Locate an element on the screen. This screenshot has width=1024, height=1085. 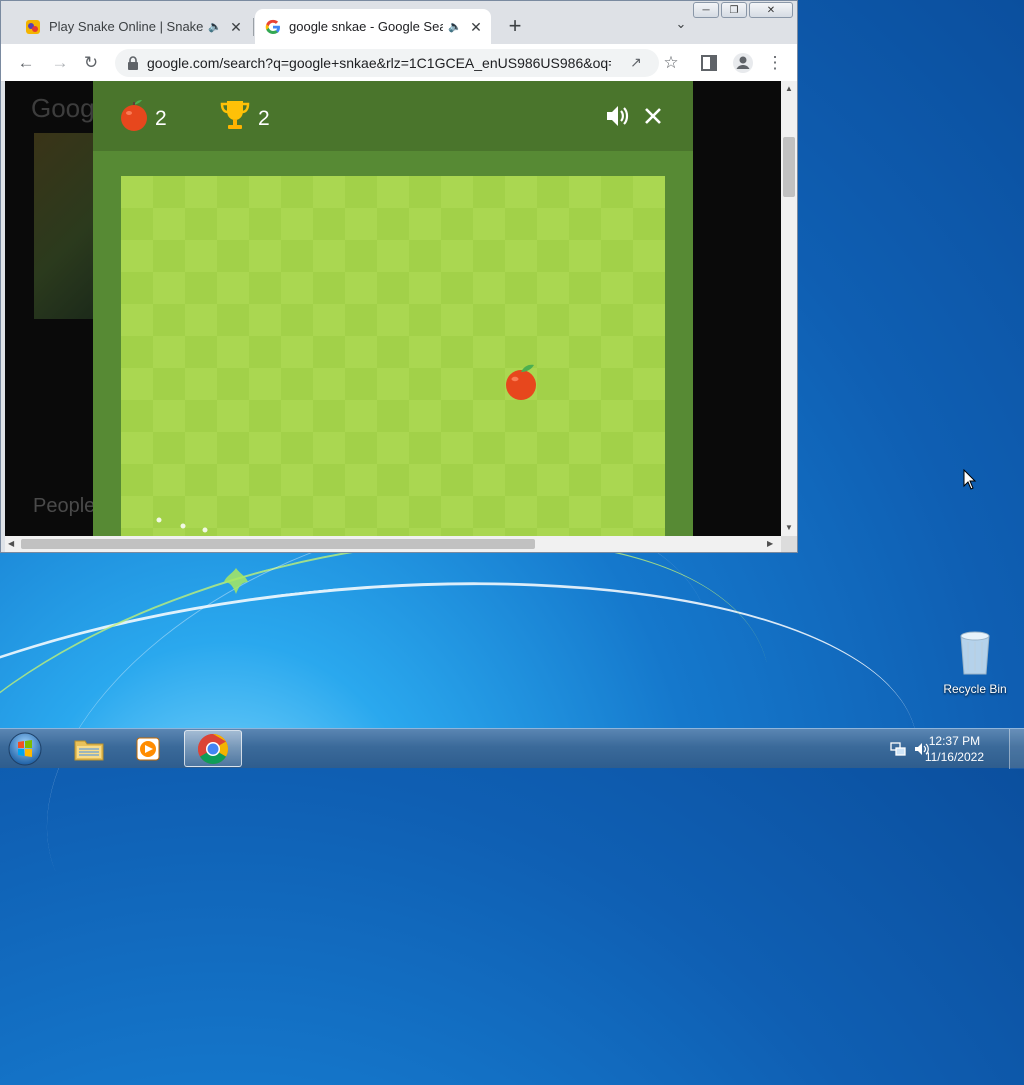
tab-snake-io: Play Snake Online | Snake.io 🔈 ✕ is located at coordinates (133, 26).